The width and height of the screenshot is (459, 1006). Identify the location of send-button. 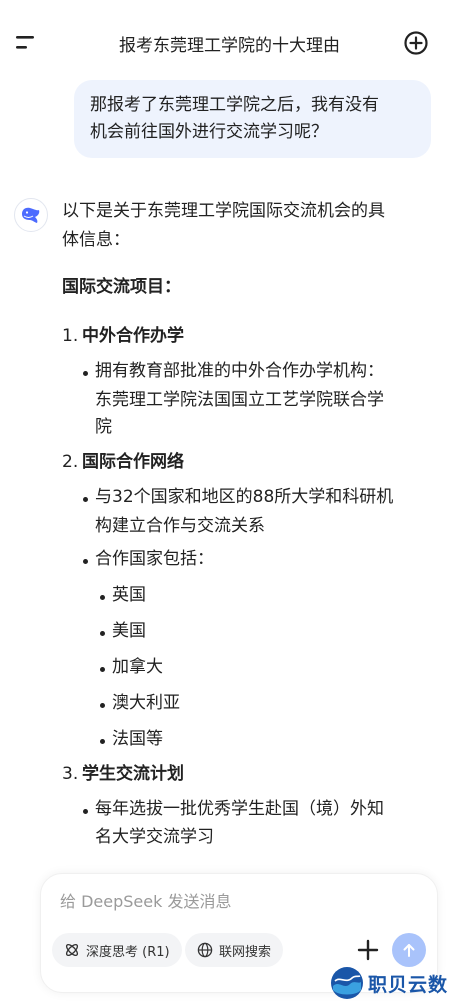
(409, 950).